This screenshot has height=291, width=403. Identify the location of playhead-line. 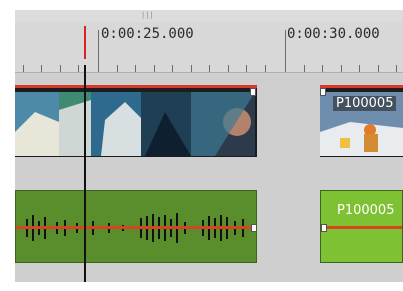
(85, 173).